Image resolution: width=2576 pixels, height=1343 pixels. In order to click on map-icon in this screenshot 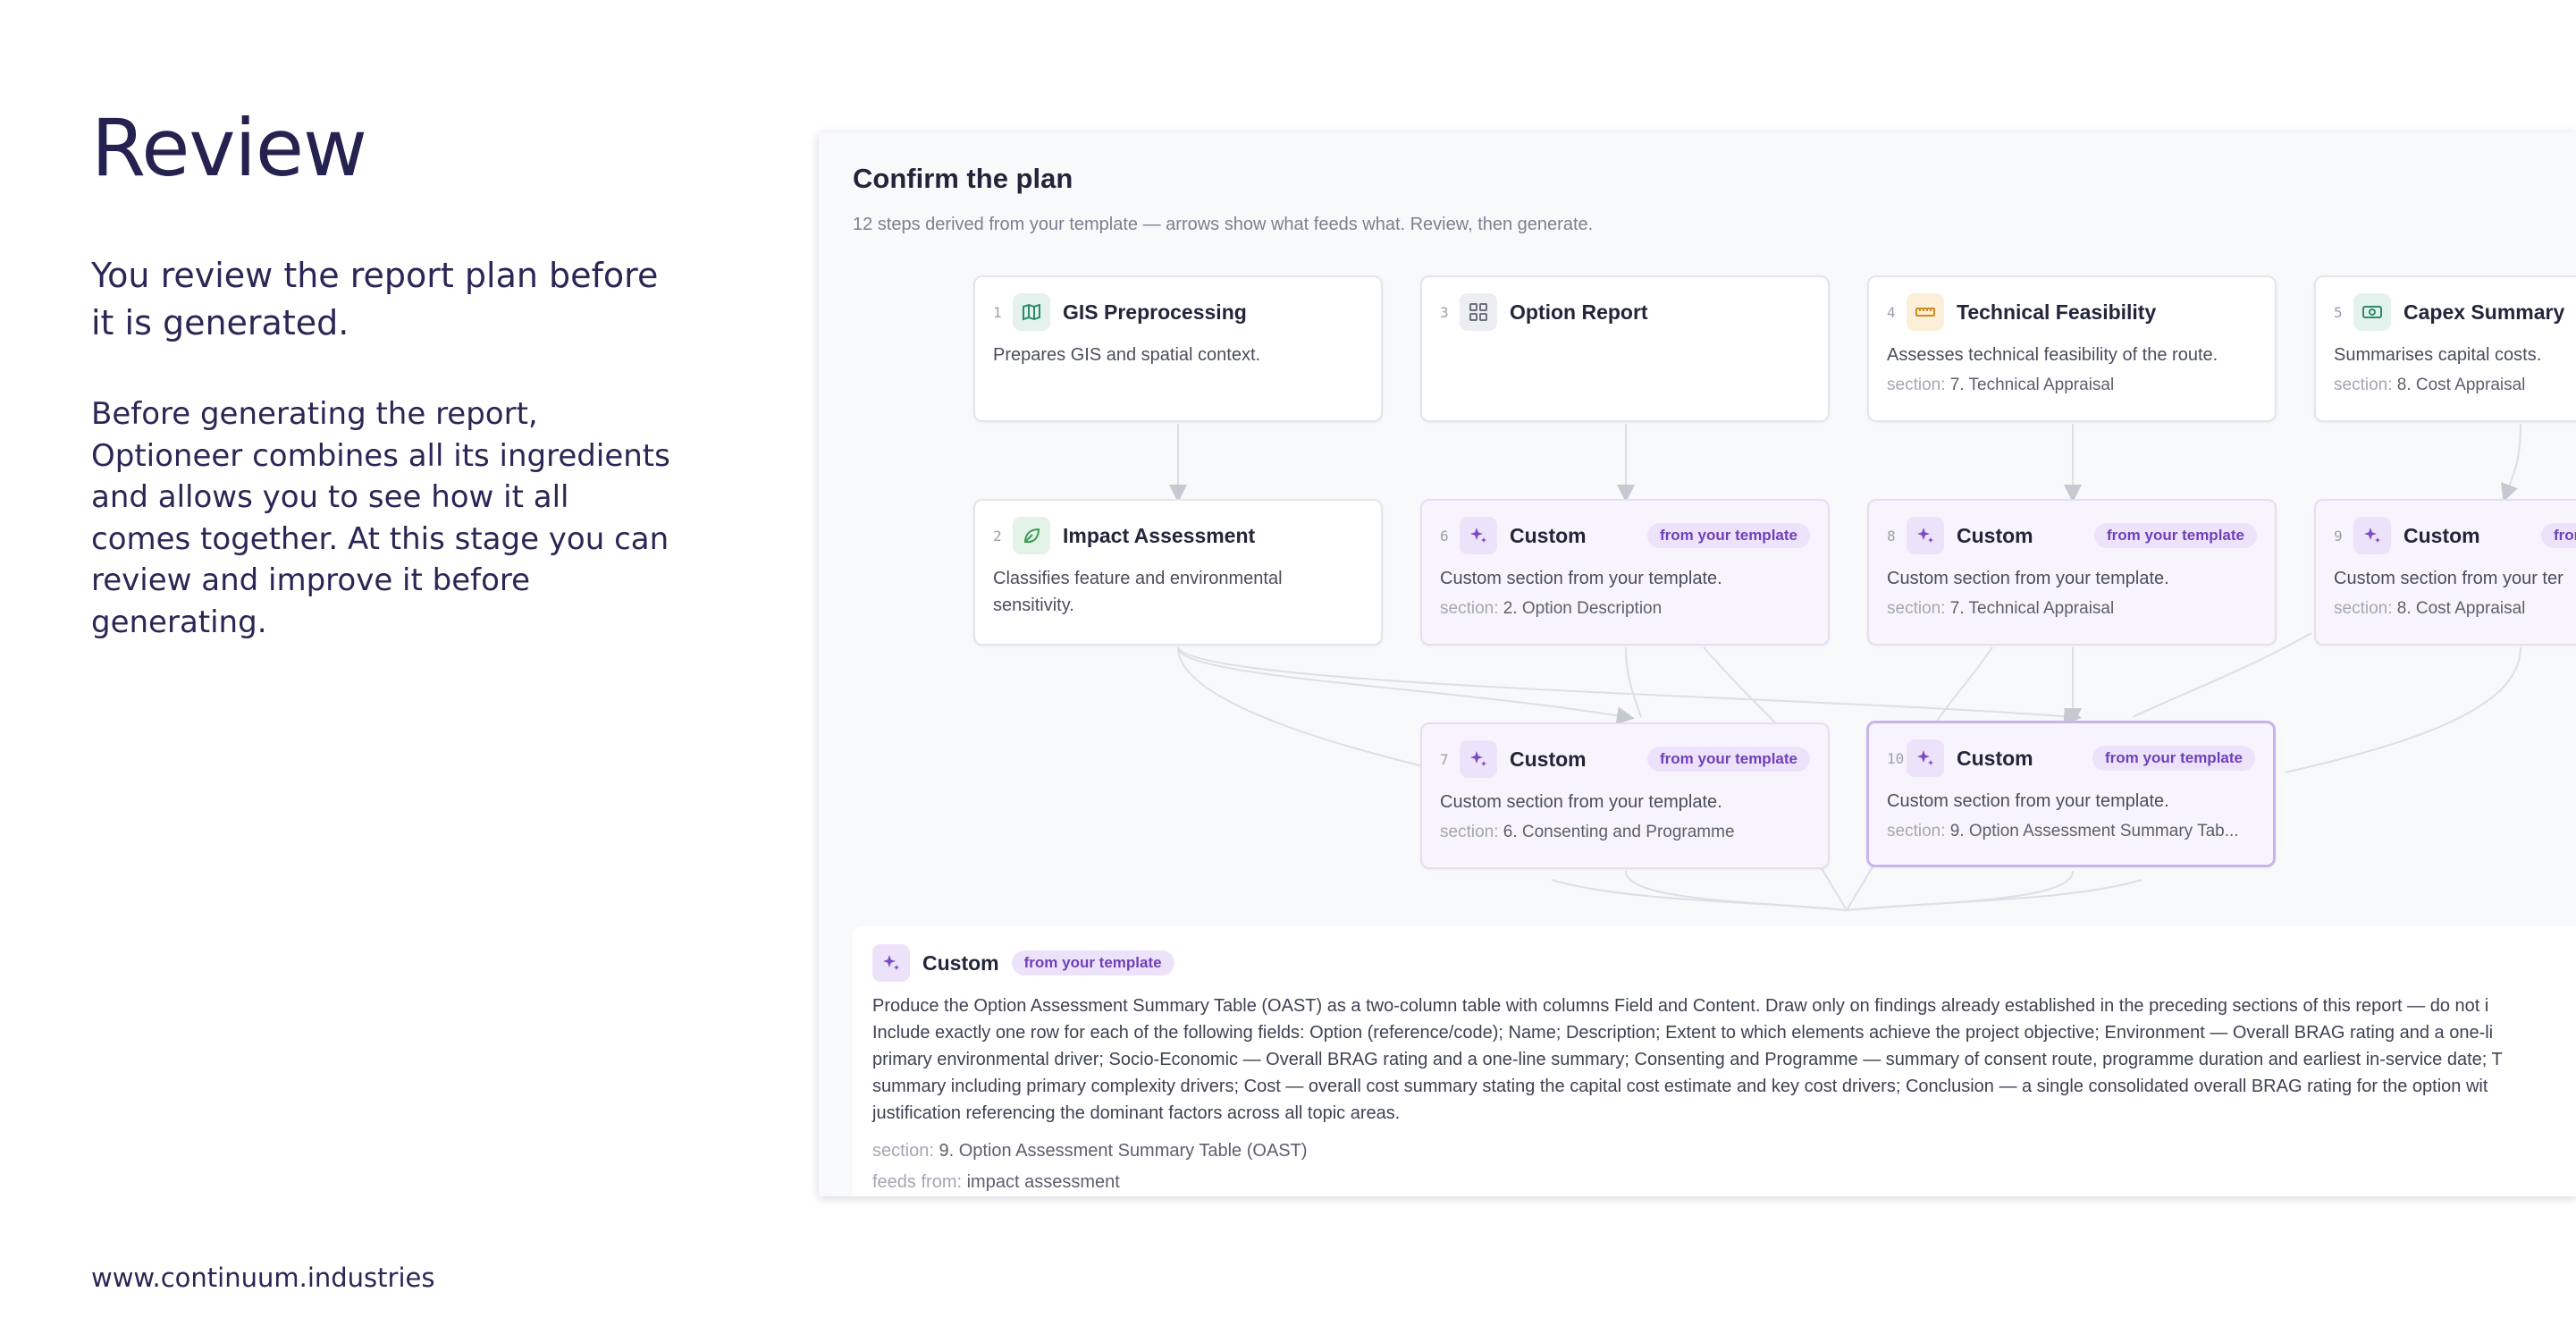, I will do `click(1032, 312)`.